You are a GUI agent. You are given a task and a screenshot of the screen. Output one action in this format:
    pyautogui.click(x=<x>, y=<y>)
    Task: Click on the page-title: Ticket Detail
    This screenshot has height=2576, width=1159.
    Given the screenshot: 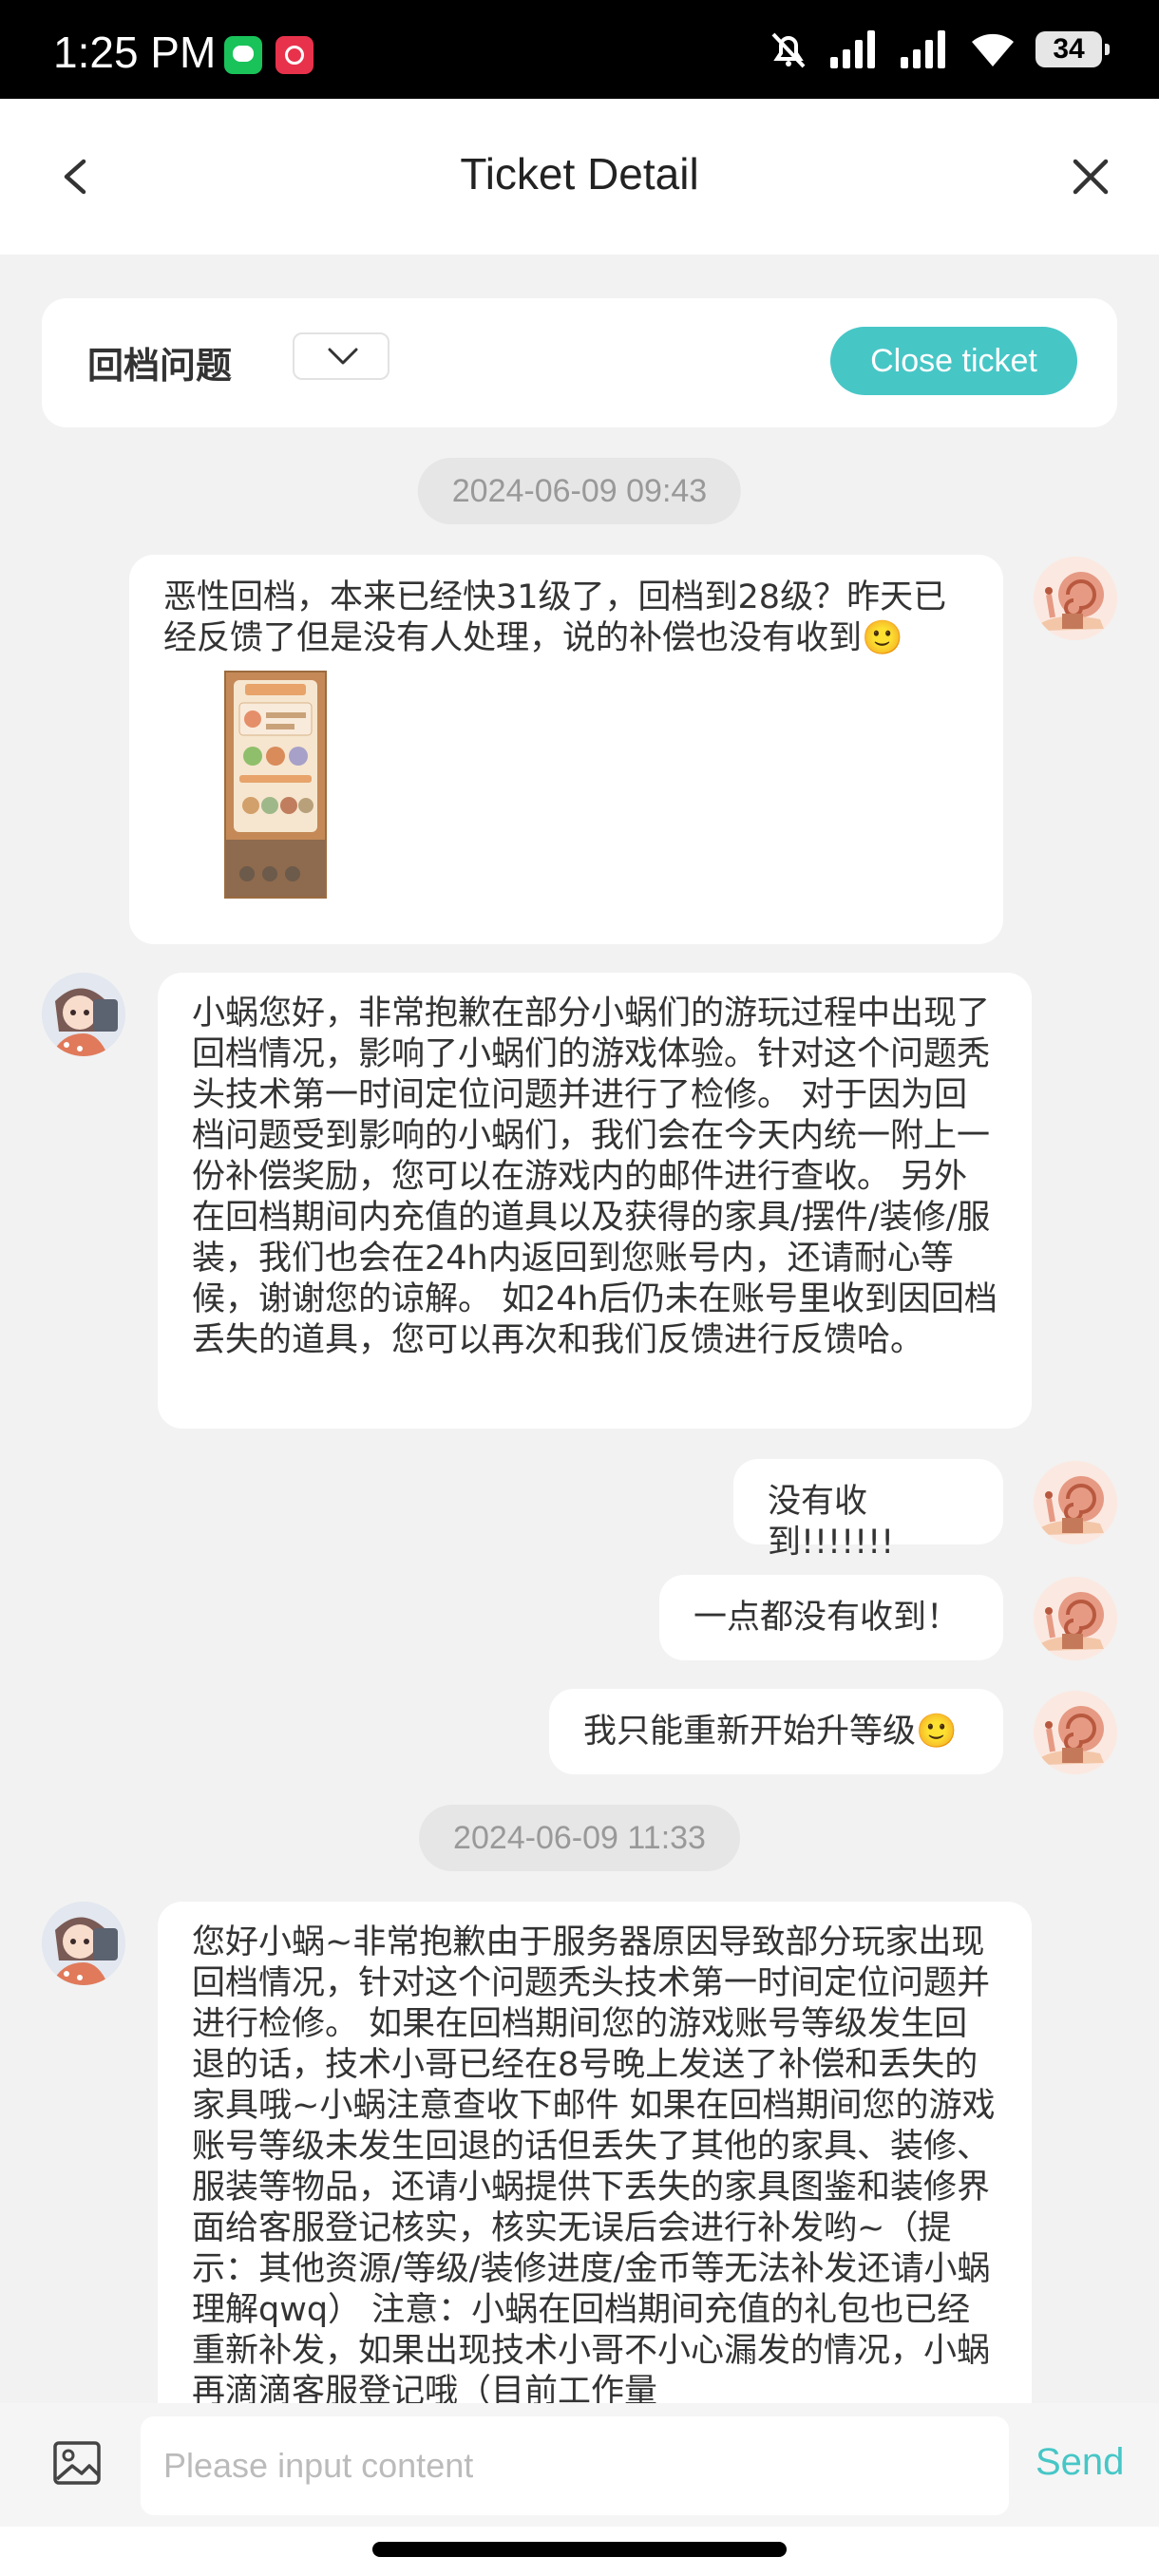 What is the action you would take?
    pyautogui.click(x=579, y=174)
    